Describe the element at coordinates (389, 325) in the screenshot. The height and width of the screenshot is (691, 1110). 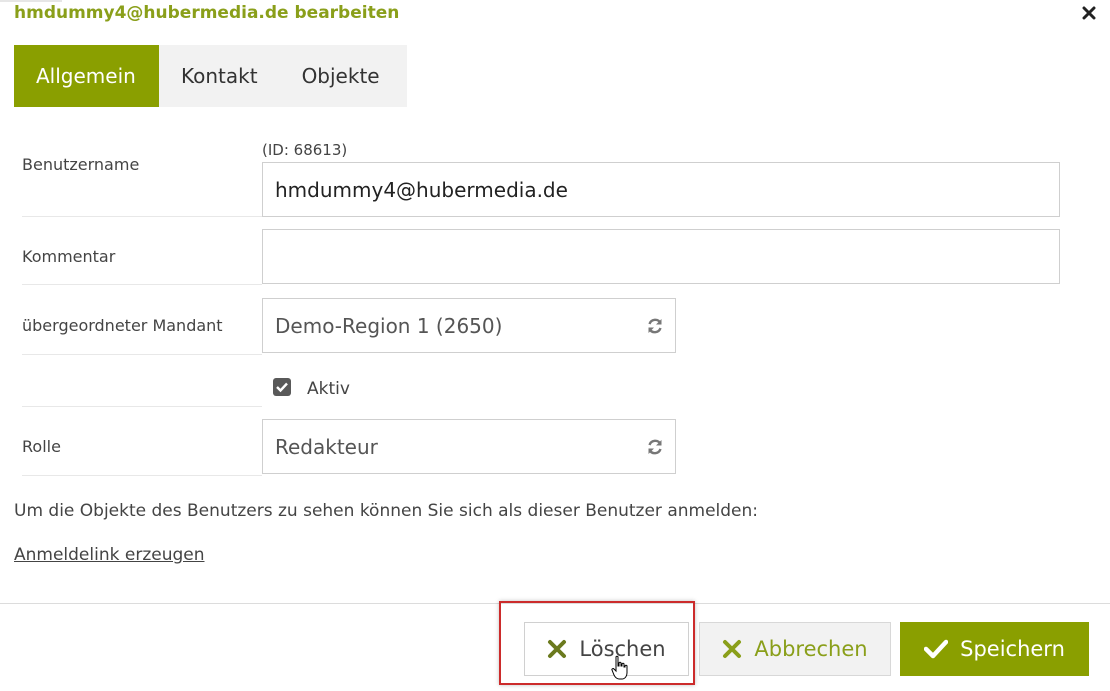
I see `parent-client-value: Demo-Region 1 (2650)` at that location.